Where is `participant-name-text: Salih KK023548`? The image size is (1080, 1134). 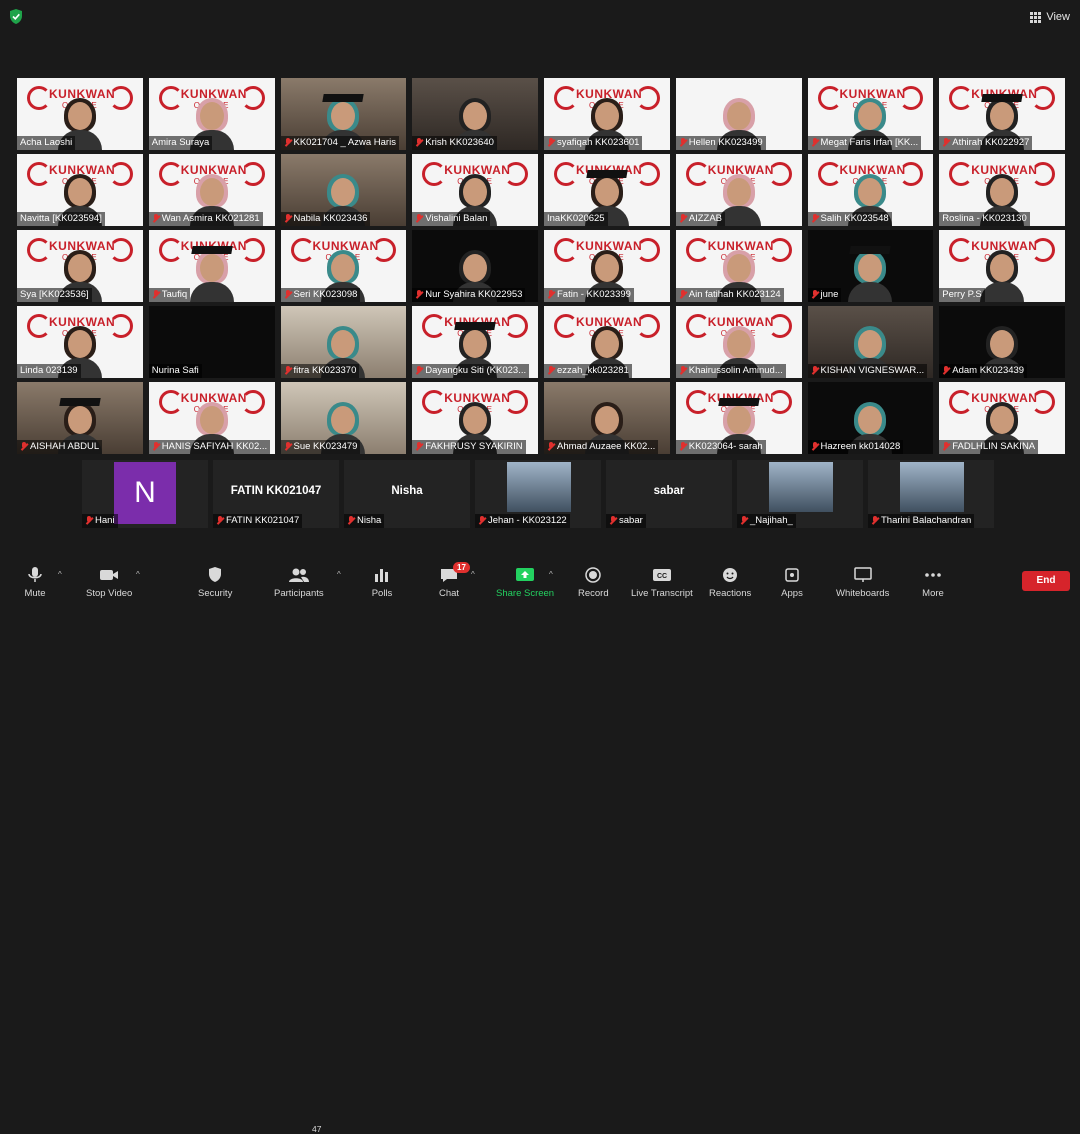 participant-name-text: Salih KK023548 is located at coordinates (854, 218).